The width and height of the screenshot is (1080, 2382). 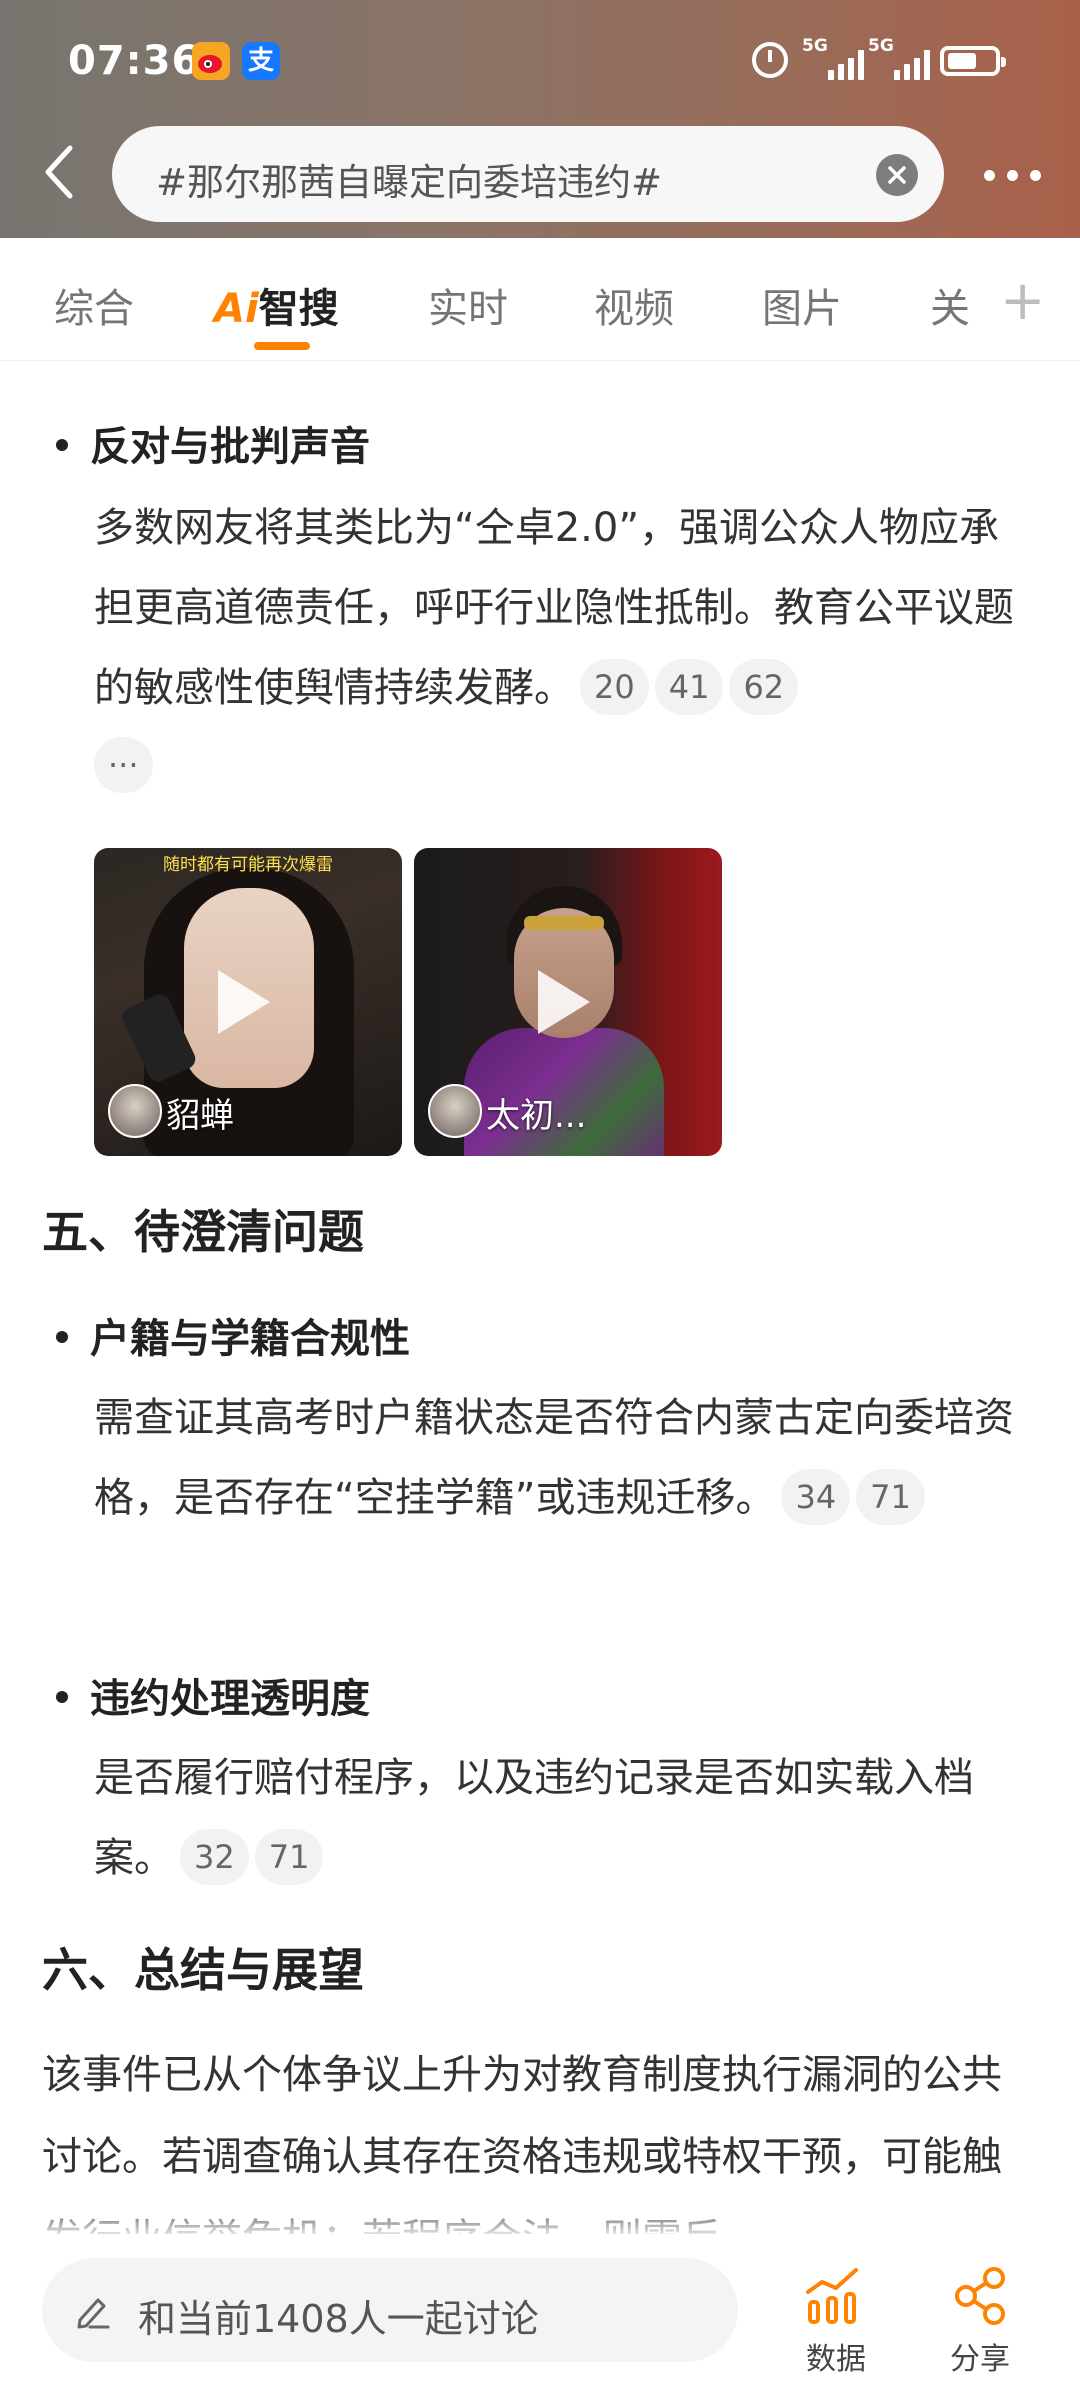 I want to click on data-label: 数据, so click(x=836, y=2359).